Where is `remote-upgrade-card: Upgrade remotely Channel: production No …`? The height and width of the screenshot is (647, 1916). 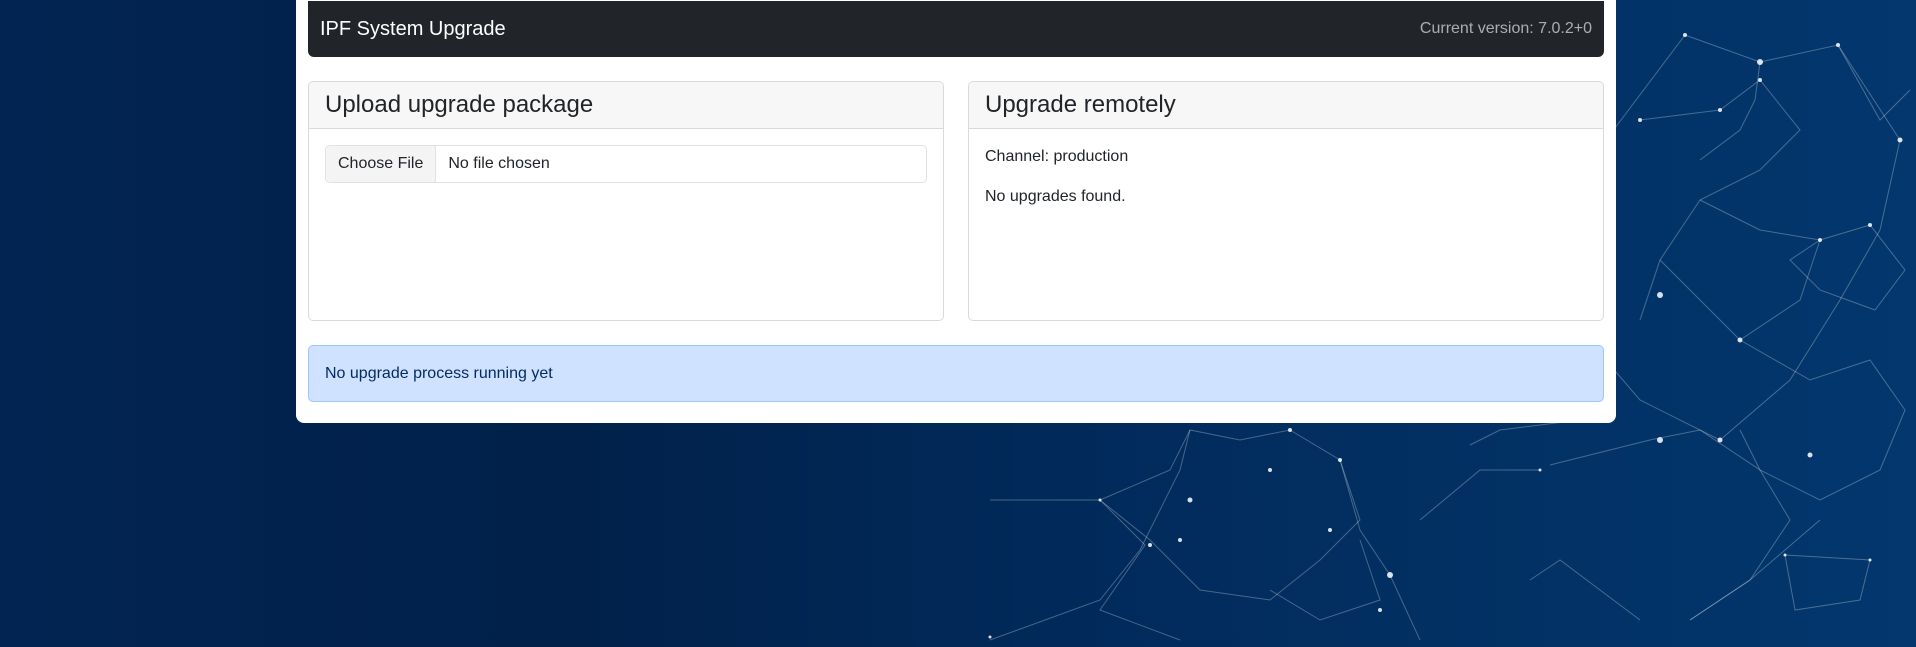
remote-upgrade-card: Upgrade remotely Channel: production No … is located at coordinates (1286, 201).